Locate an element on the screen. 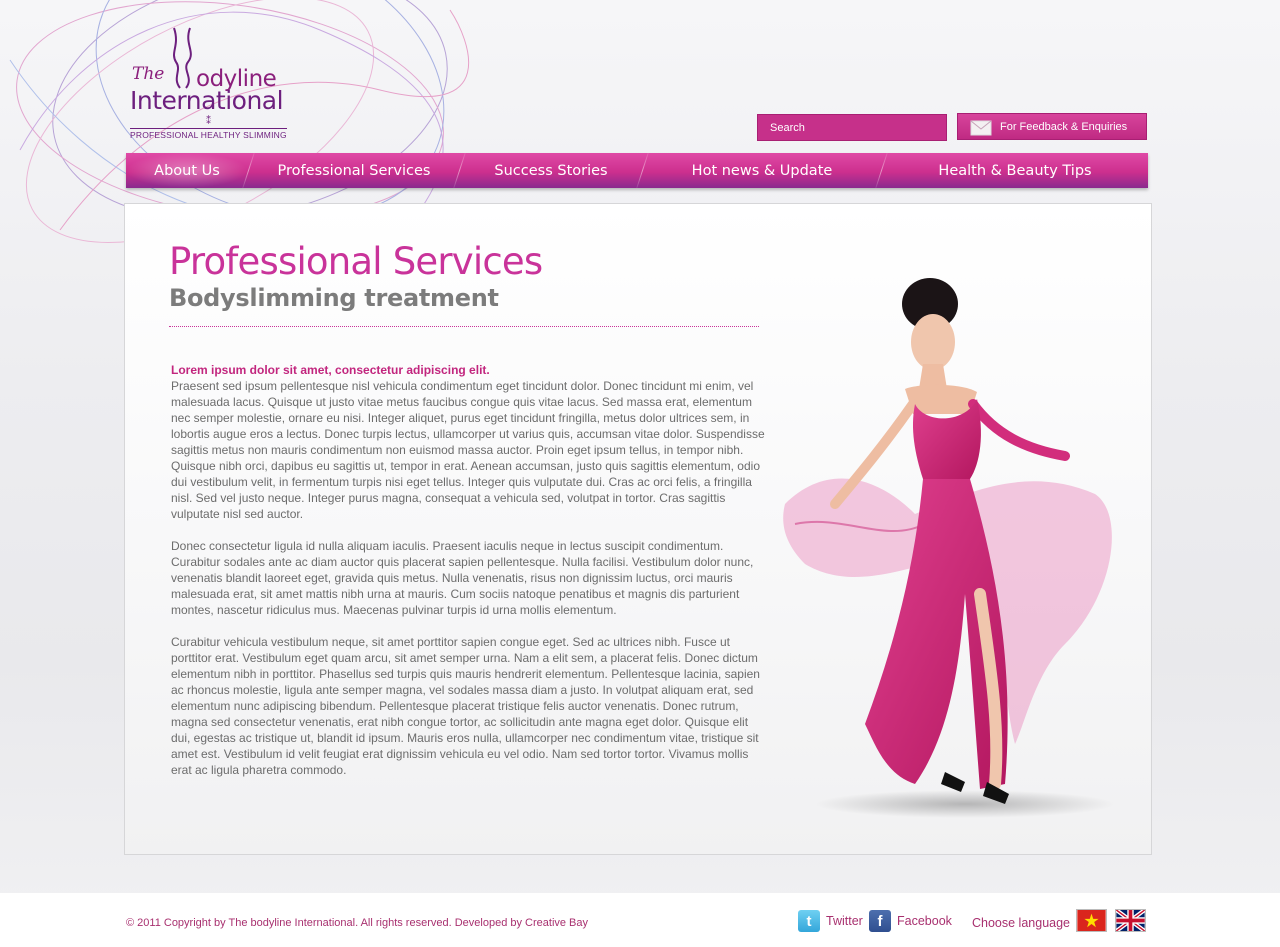 This screenshot has height=947, width=1280. model-photo is located at coordinates (949, 548).